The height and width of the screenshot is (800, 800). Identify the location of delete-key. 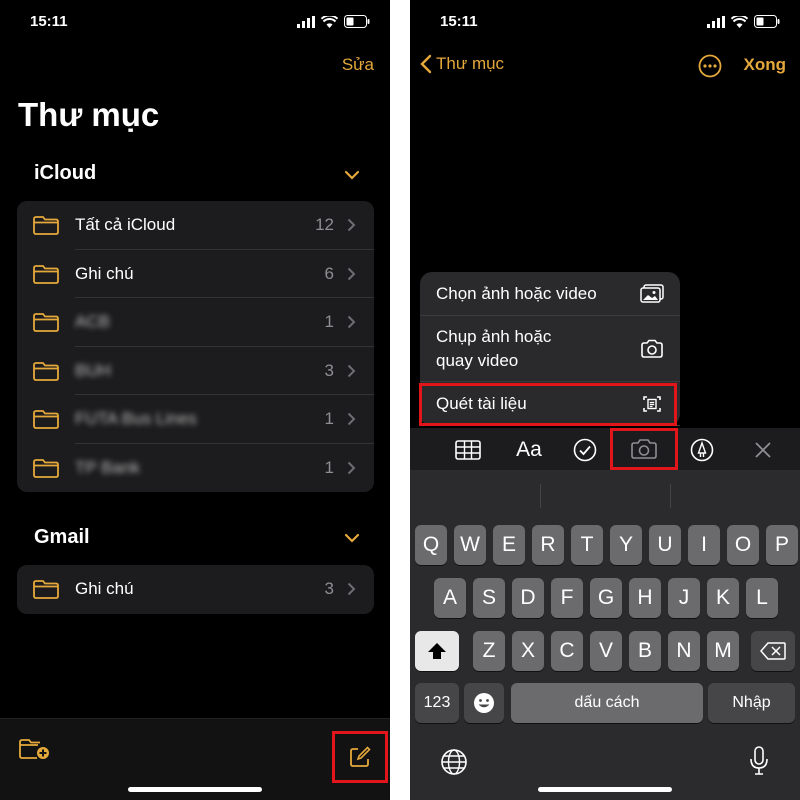
(773, 651).